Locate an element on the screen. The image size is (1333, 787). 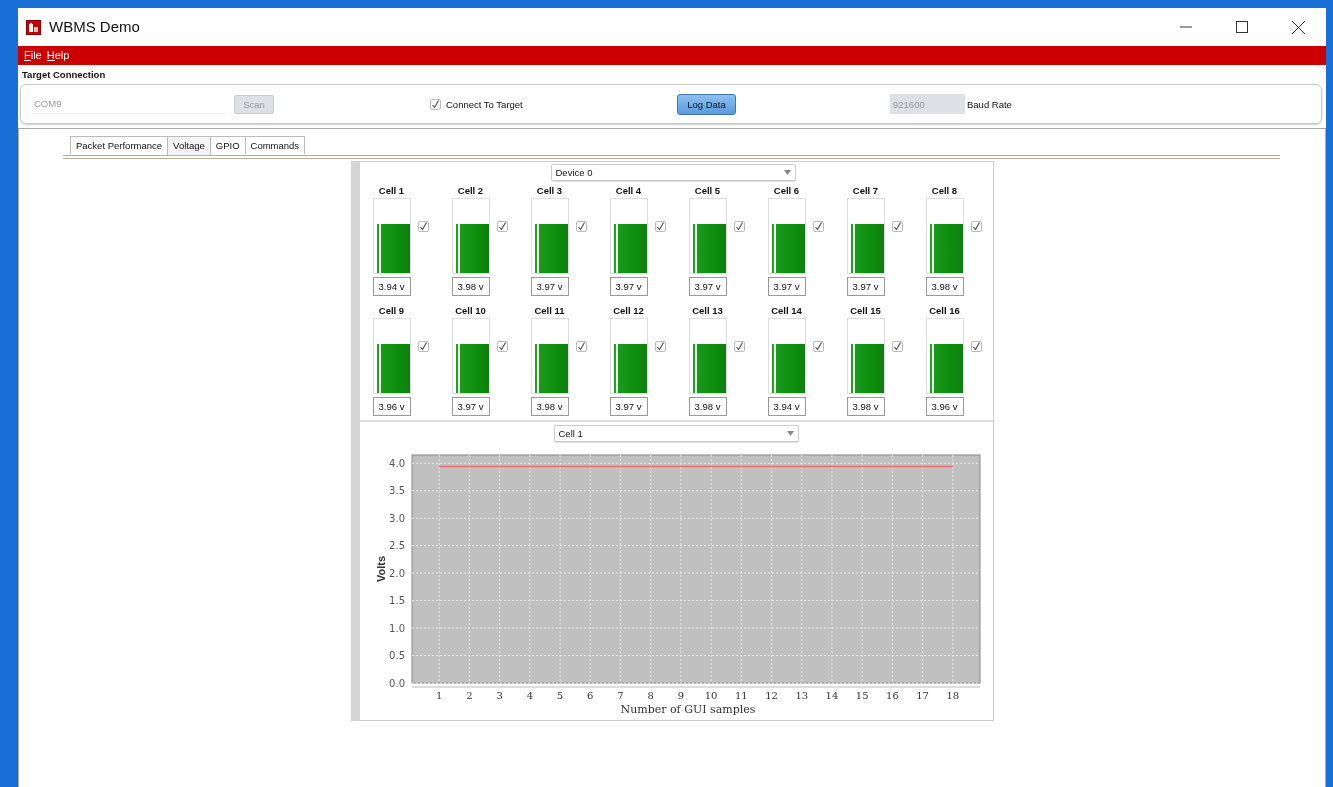
cell-label: Cell 11 is located at coordinates (549, 311).